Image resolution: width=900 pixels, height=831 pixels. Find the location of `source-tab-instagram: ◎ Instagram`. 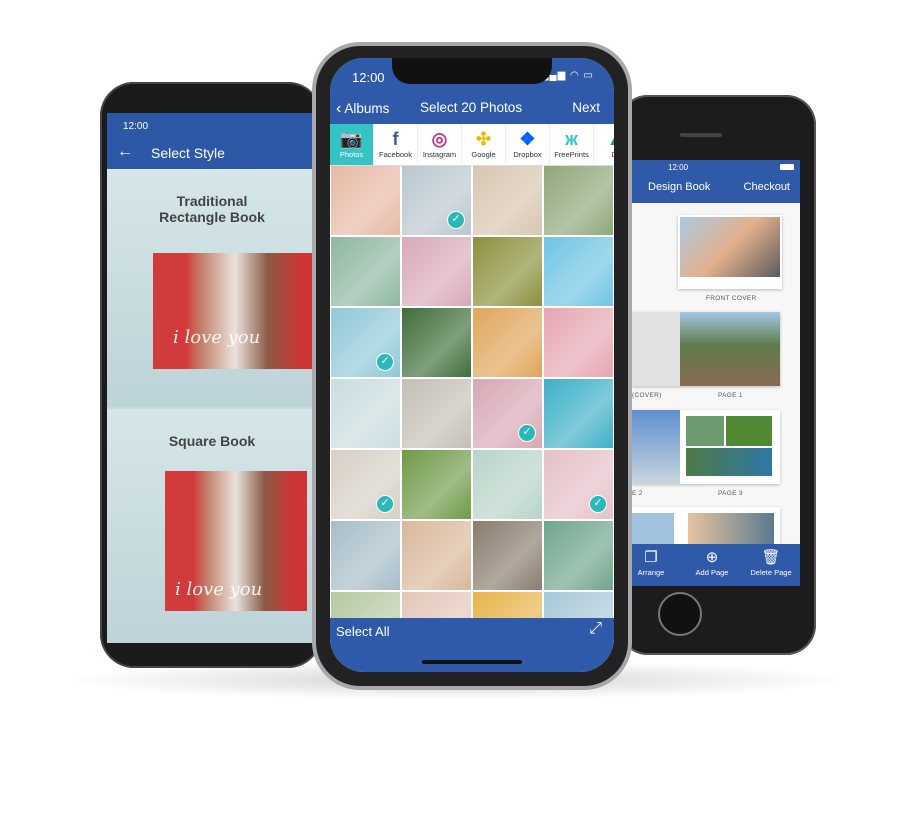

source-tab-instagram: ◎ Instagram is located at coordinates (440, 144).